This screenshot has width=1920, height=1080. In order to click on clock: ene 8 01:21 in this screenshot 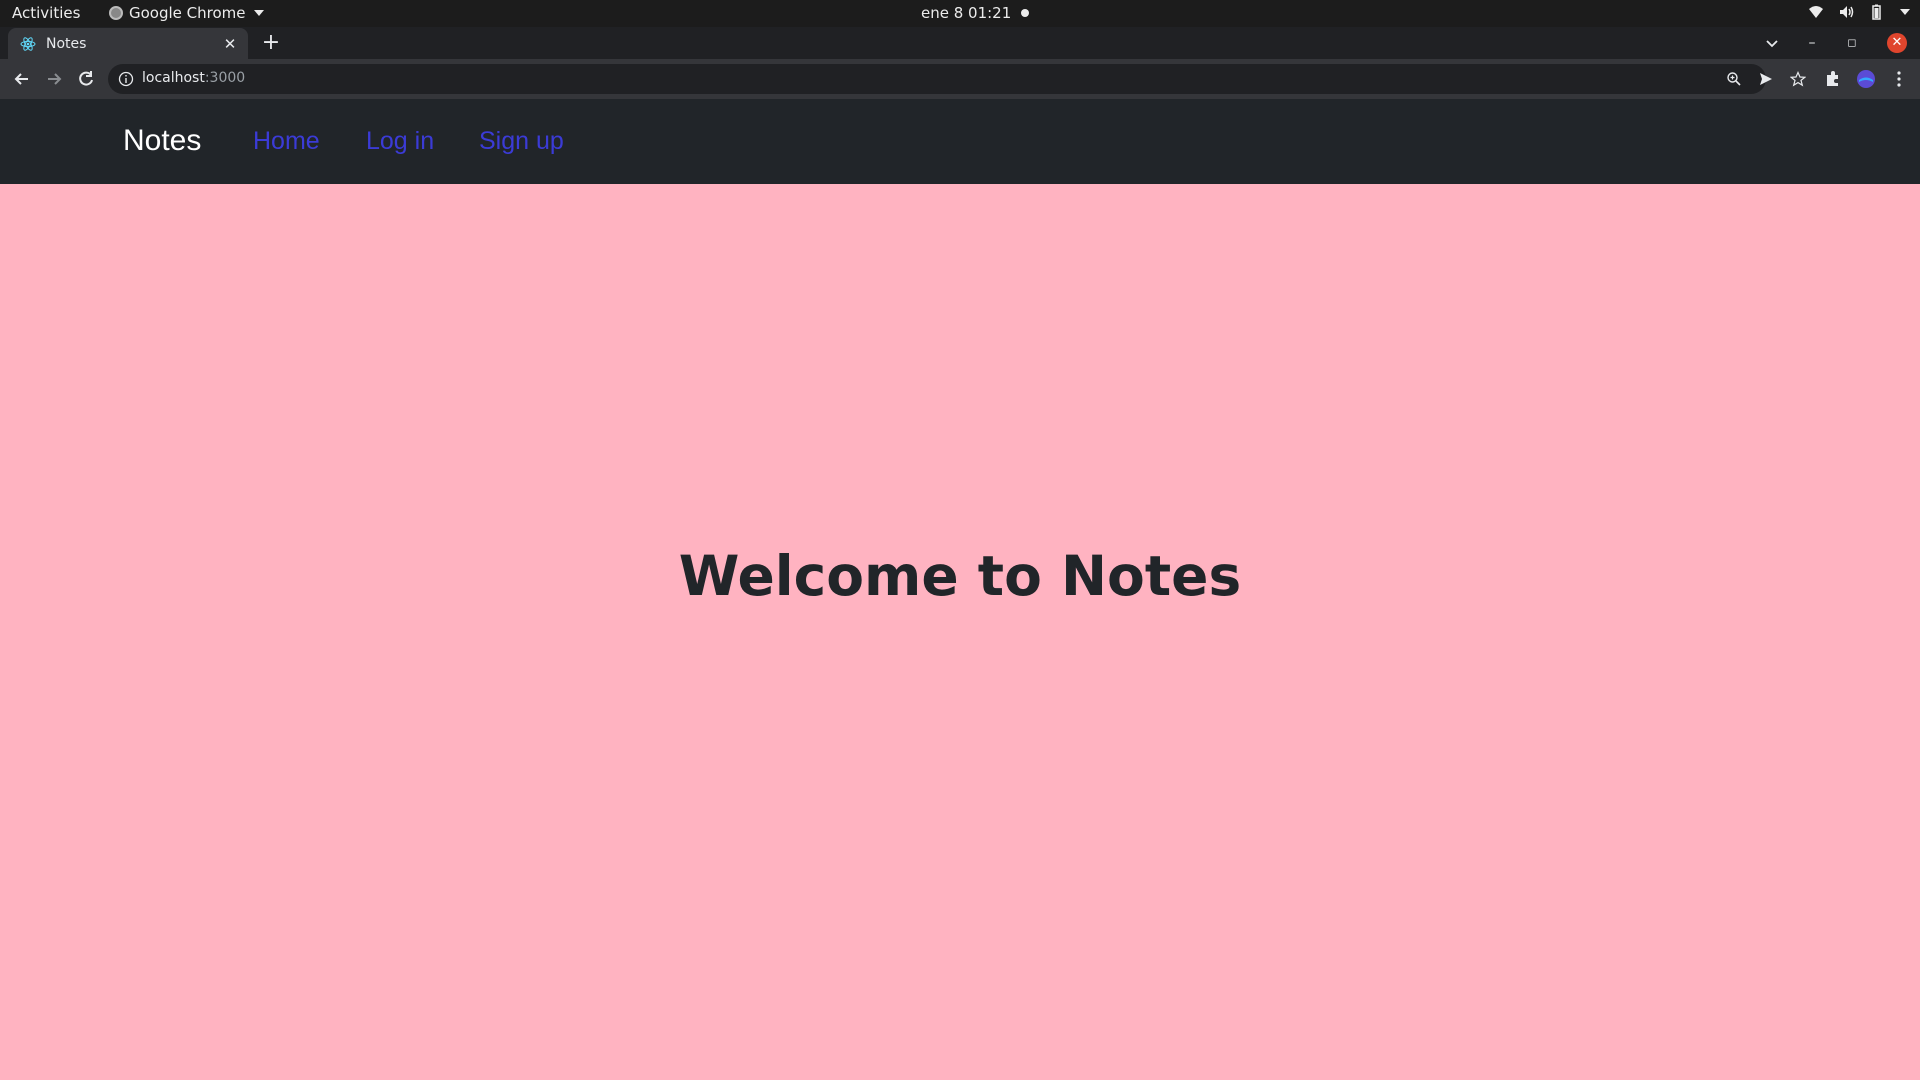, I will do `click(975, 13)`.